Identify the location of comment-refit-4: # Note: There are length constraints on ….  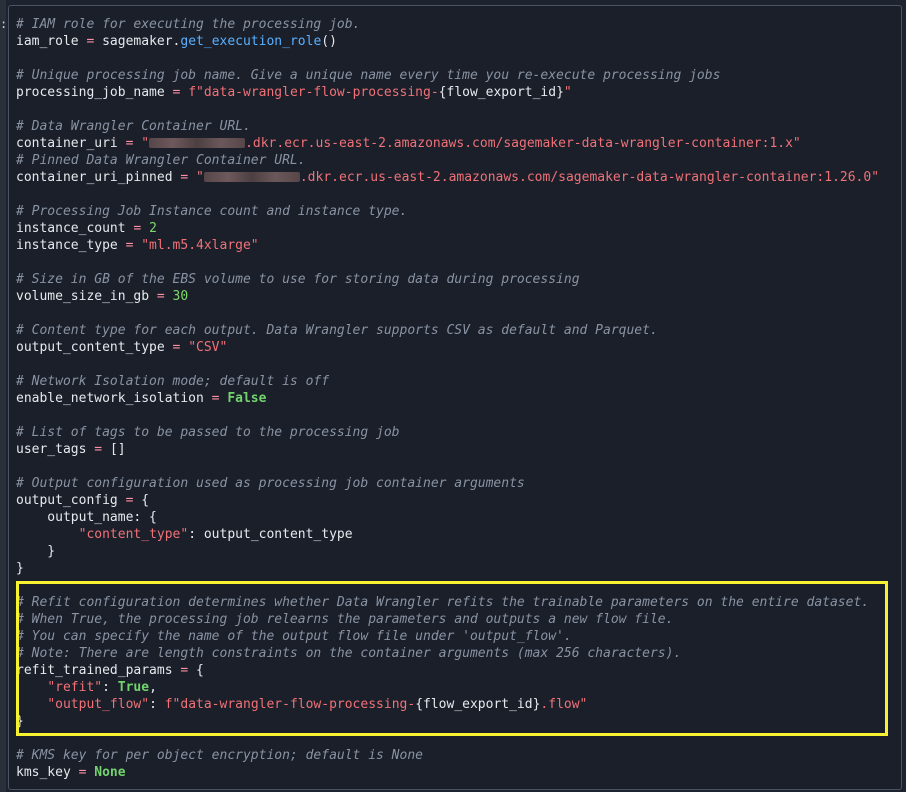
(349, 653).